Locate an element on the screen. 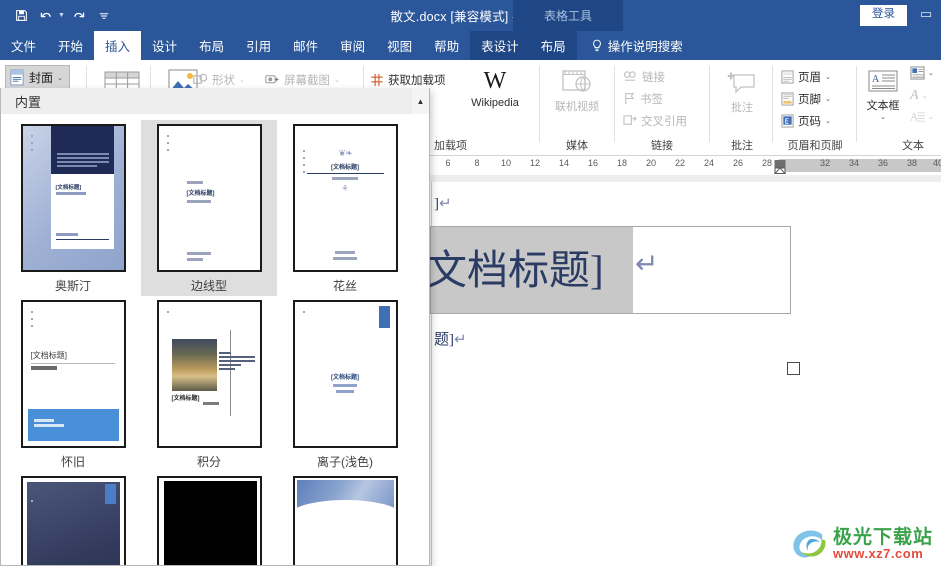 The width and height of the screenshot is (941, 566). document-line-above: ]↵ is located at coordinates (443, 203).